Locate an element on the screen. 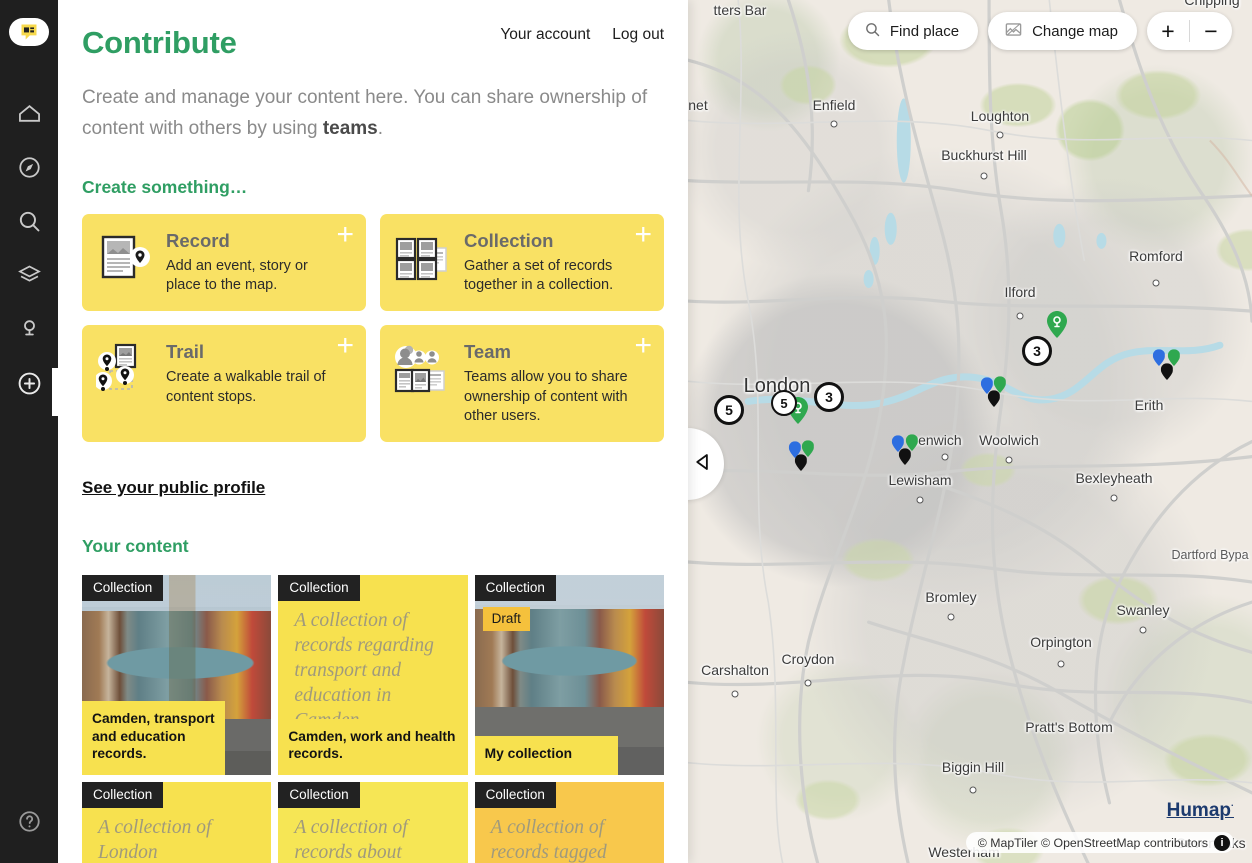 The height and width of the screenshot is (863, 1252). info-icon: i is located at coordinates (1222, 842).